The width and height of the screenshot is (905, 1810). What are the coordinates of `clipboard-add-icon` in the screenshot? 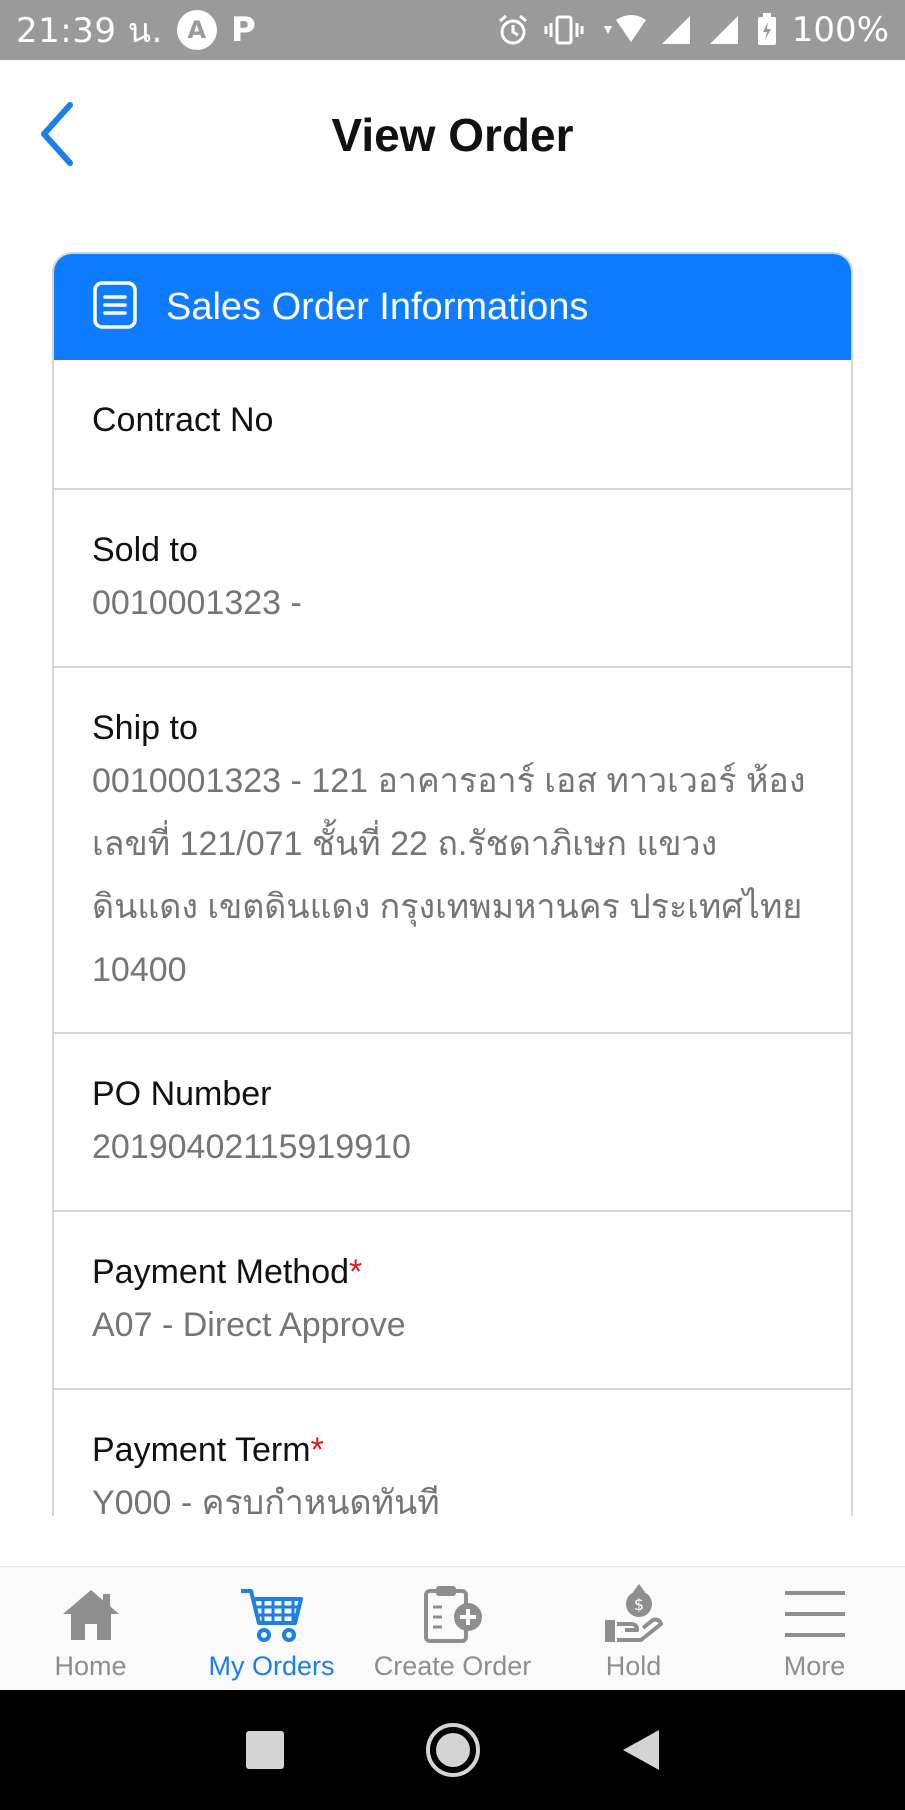 It's located at (453, 1614).